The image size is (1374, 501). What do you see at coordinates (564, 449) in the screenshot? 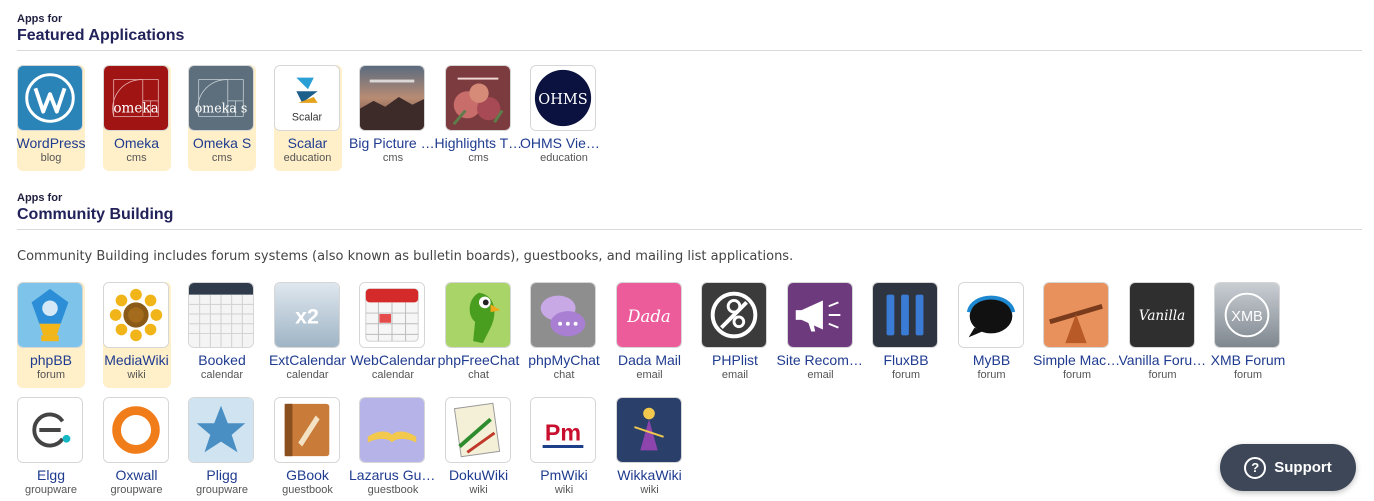
I see `app-pmwiki: Pm PmWiki wiki` at bounding box center [564, 449].